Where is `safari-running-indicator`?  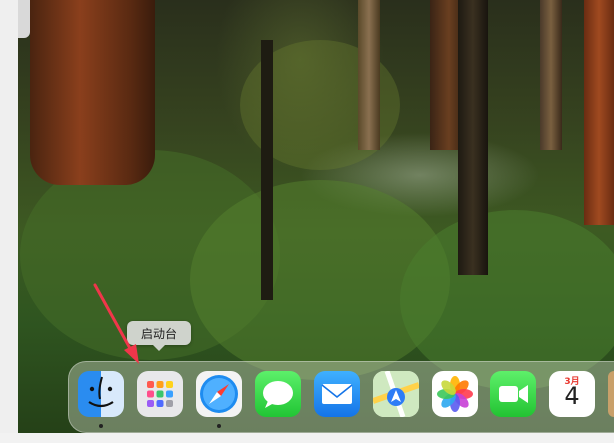
safari-running-indicator is located at coordinates (219, 426).